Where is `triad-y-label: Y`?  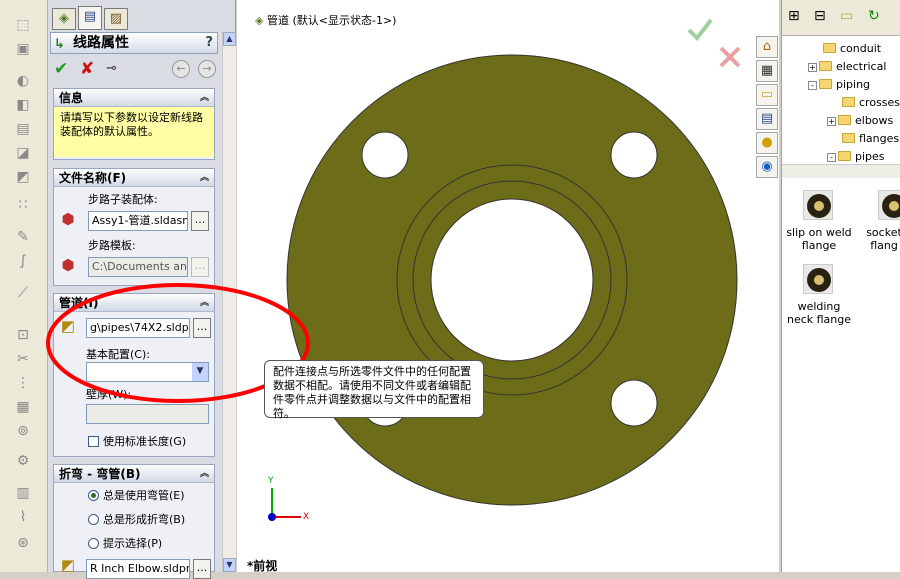 triad-y-label: Y is located at coordinates (271, 481).